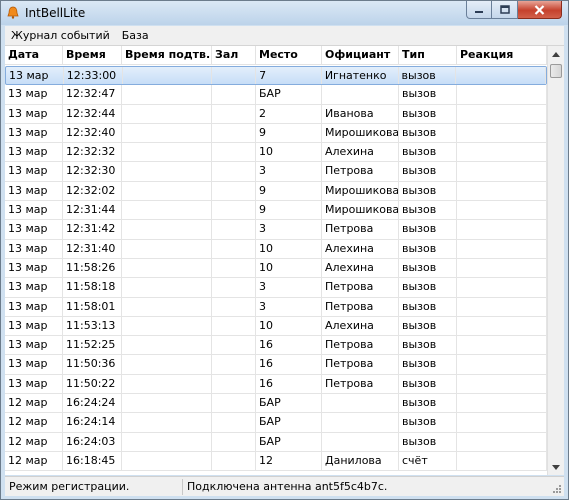  What do you see at coordinates (276, 76) in the screenshot?
I see `table-row: 13 мар 12:33:00 7 Игнатенко вызов` at bounding box center [276, 76].